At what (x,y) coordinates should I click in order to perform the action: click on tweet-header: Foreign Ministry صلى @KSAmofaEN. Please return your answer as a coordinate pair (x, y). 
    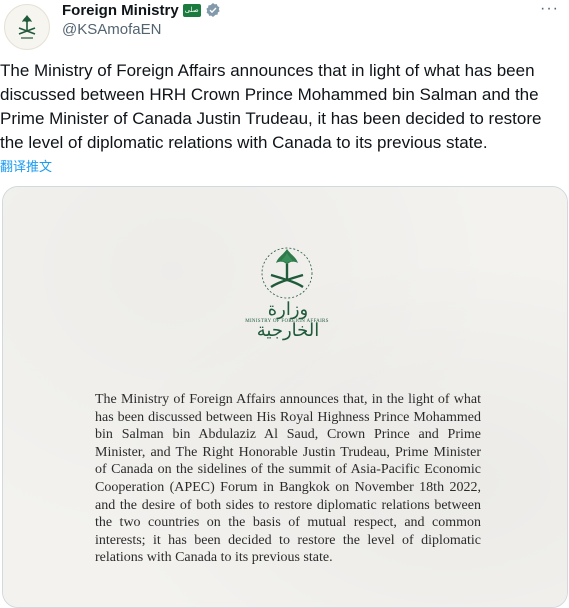
    Looking at the image, I should click on (141, 19).